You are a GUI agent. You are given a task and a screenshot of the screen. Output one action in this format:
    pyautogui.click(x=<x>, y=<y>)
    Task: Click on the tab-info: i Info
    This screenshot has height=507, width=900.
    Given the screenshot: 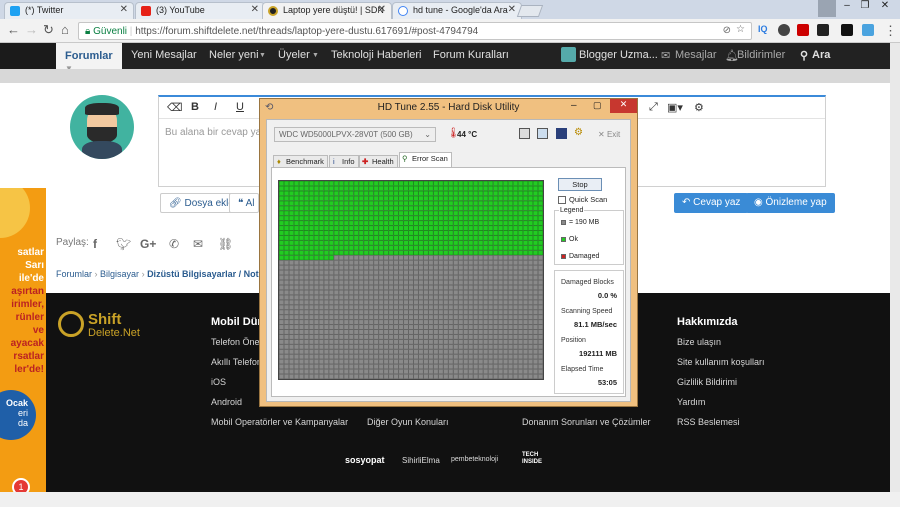 What is the action you would take?
    pyautogui.click(x=344, y=161)
    